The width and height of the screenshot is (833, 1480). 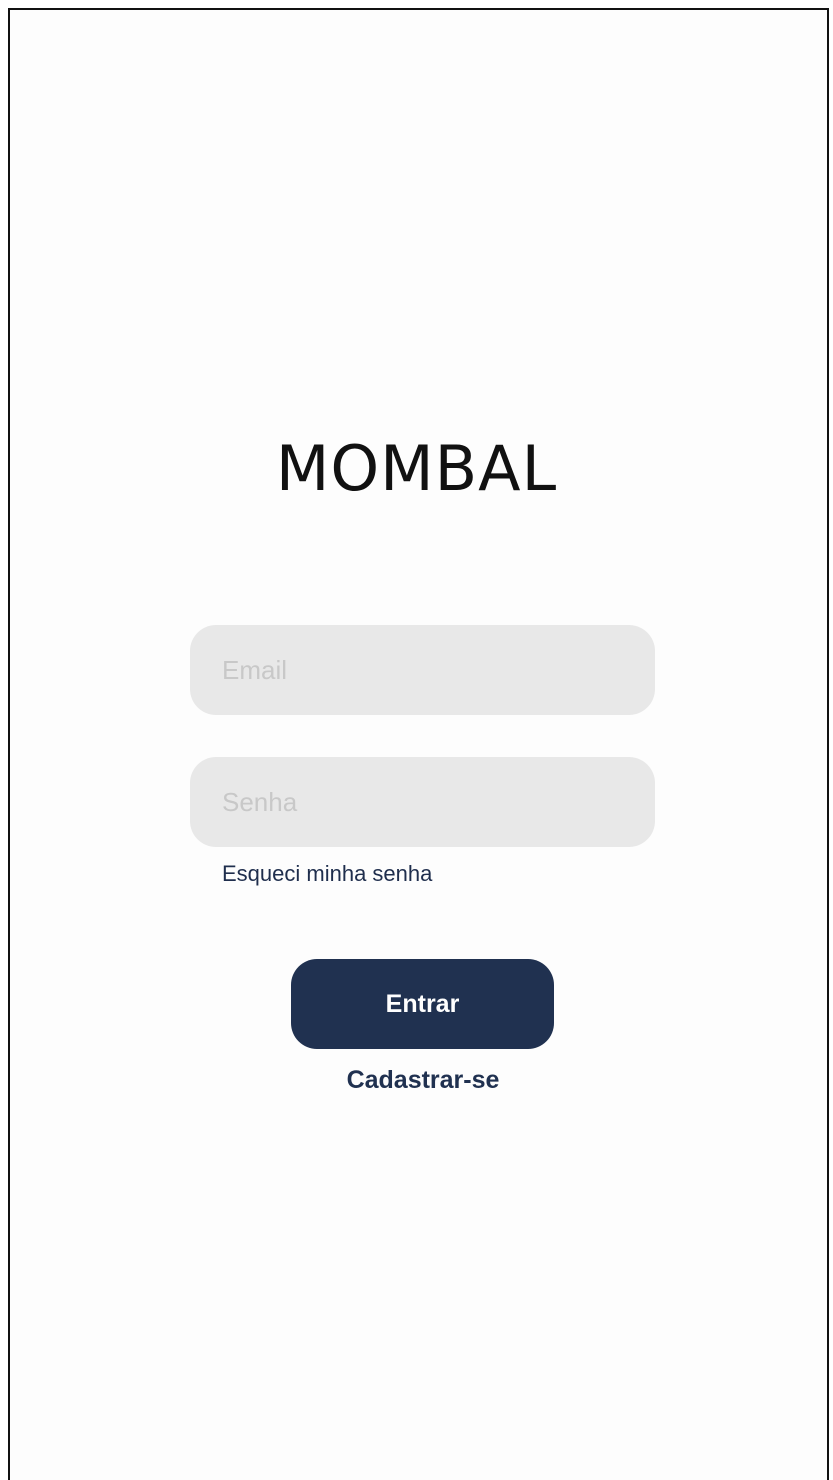 What do you see at coordinates (416, 1080) in the screenshot?
I see `signup-link: Cadastrar-se` at bounding box center [416, 1080].